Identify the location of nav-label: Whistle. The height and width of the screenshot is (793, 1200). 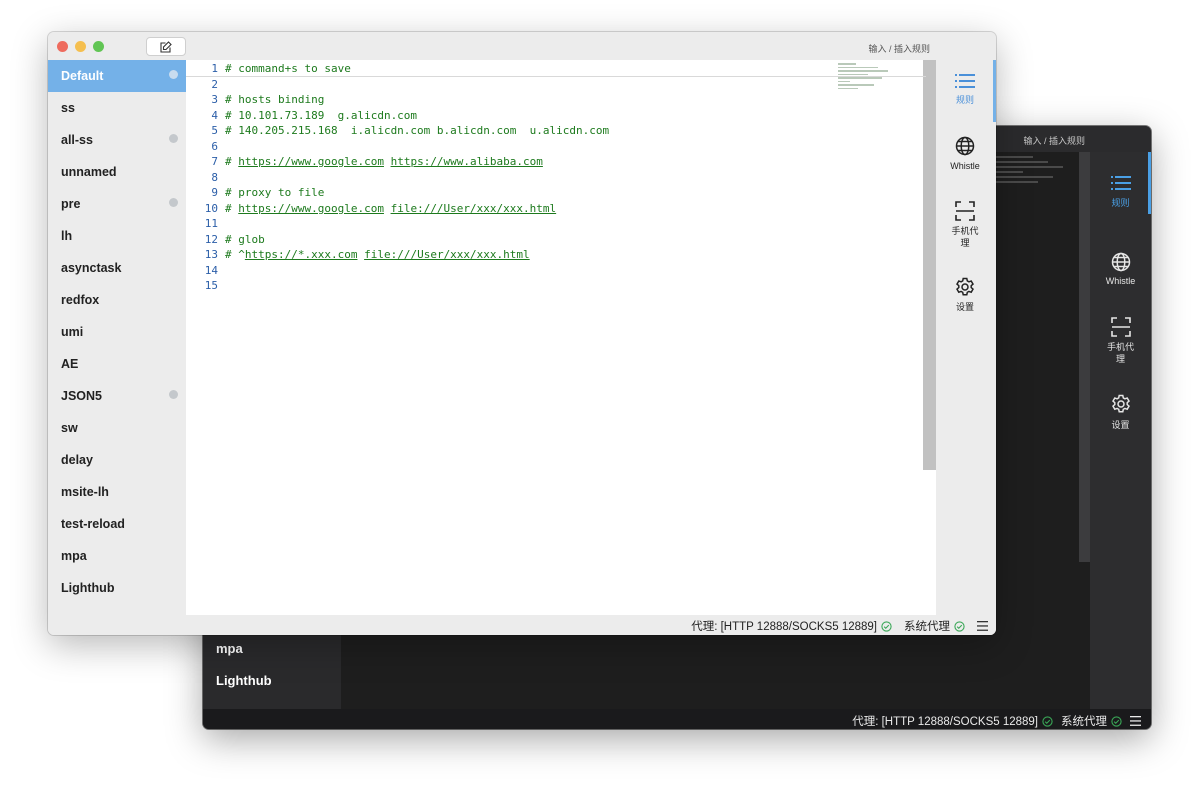
(965, 166).